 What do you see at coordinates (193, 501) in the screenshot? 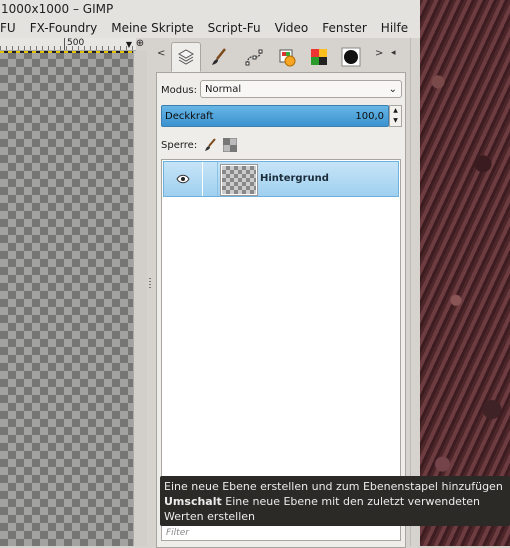
I see `tooltip-shortcut: Umschalt` at bounding box center [193, 501].